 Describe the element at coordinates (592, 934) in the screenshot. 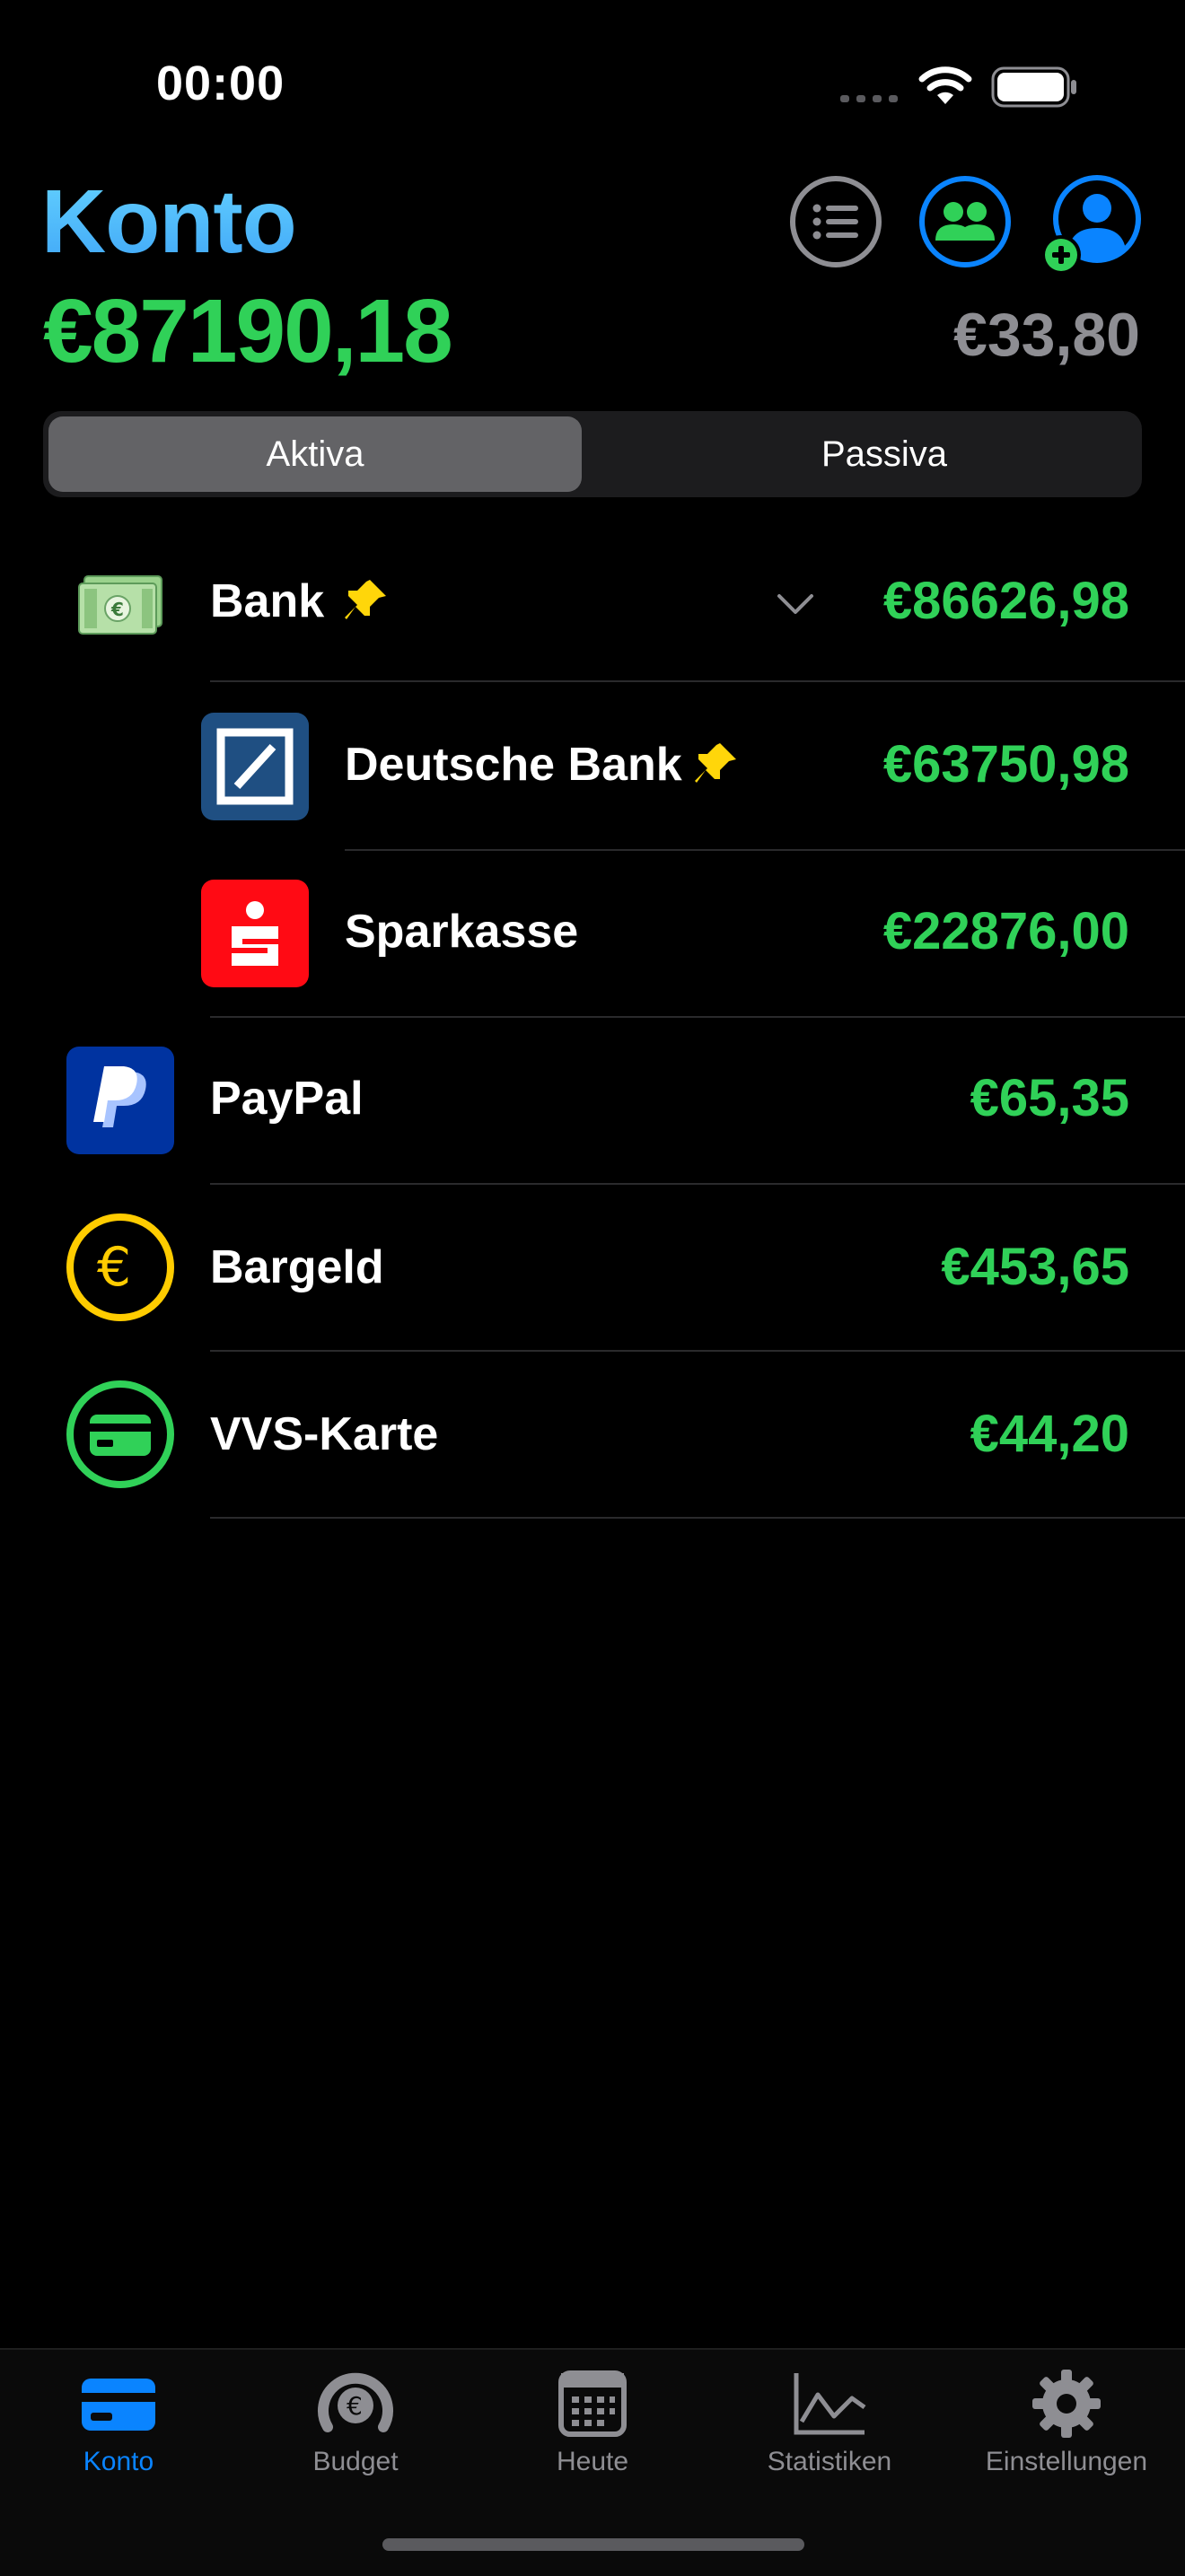

I see `account-row-sparkasse: Sparkasse €22876,00` at that location.